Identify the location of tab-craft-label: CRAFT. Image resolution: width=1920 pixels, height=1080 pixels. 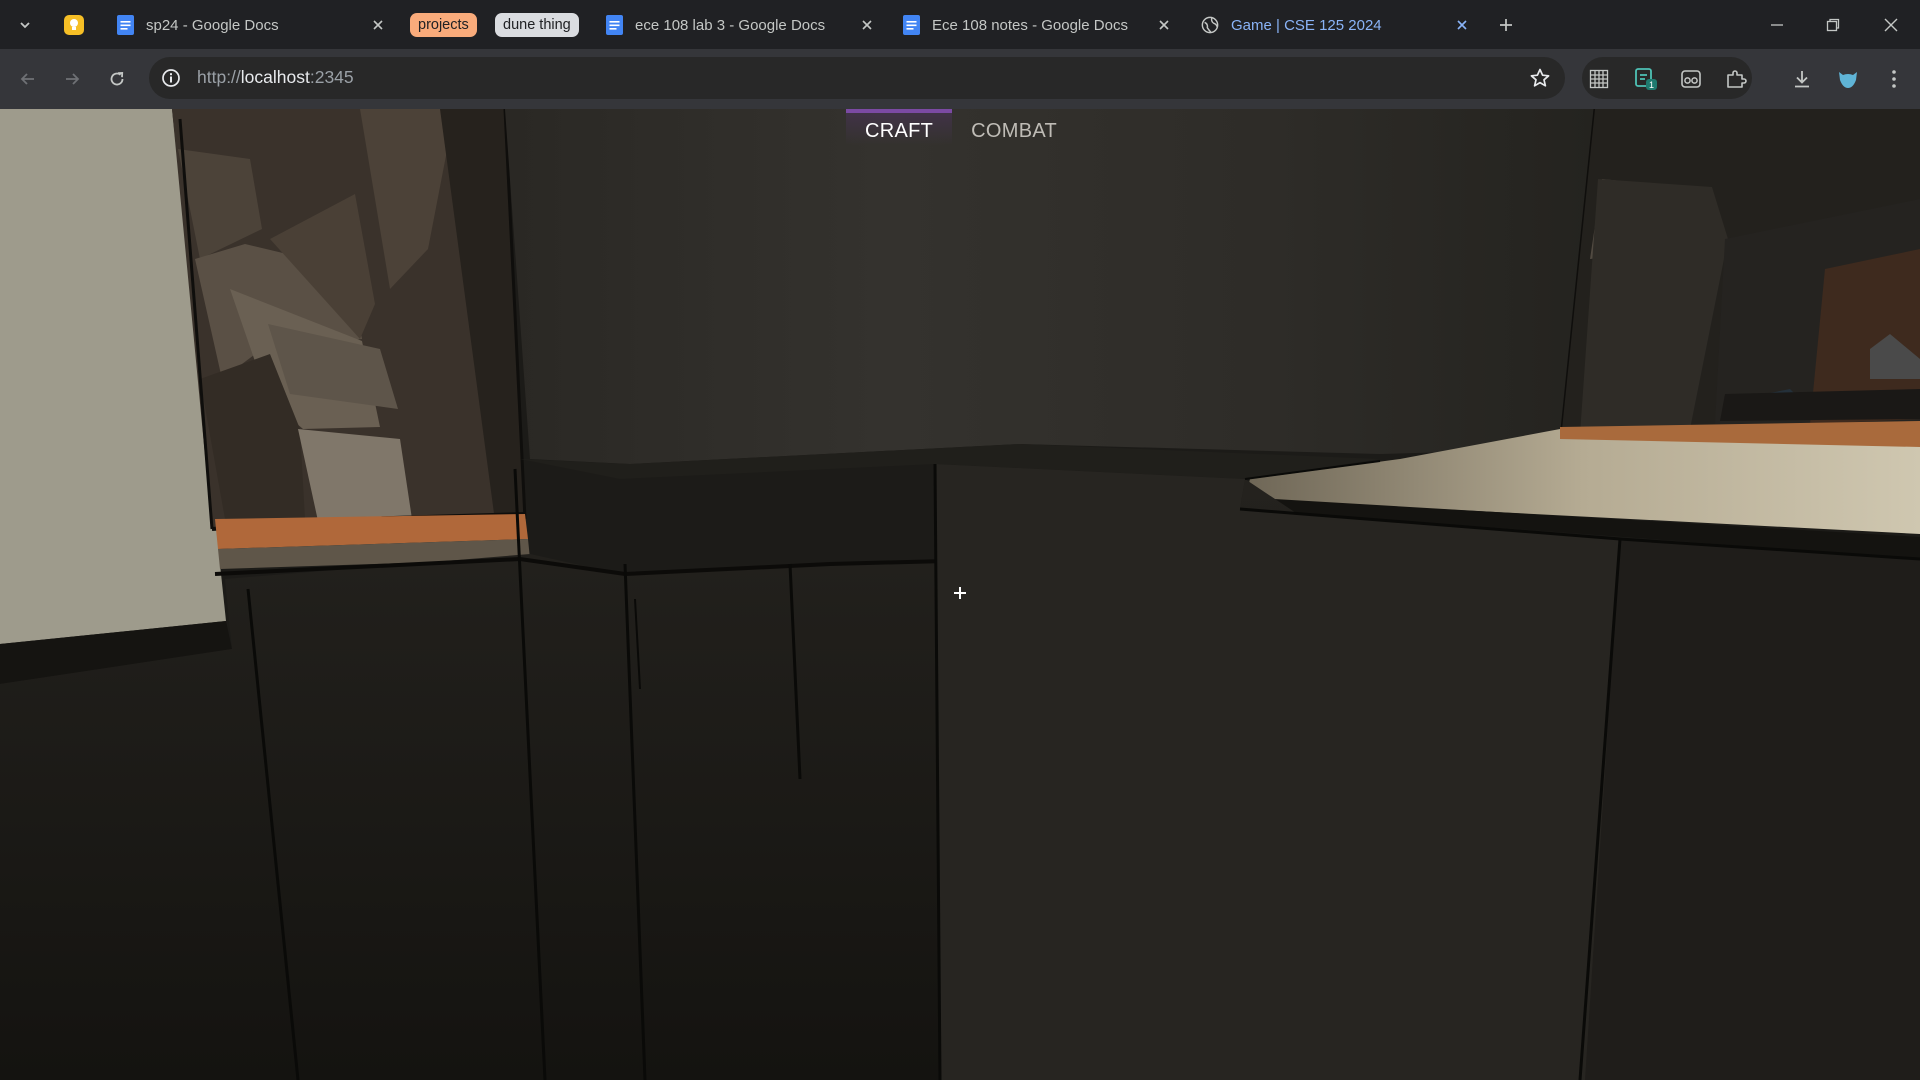
(899, 130).